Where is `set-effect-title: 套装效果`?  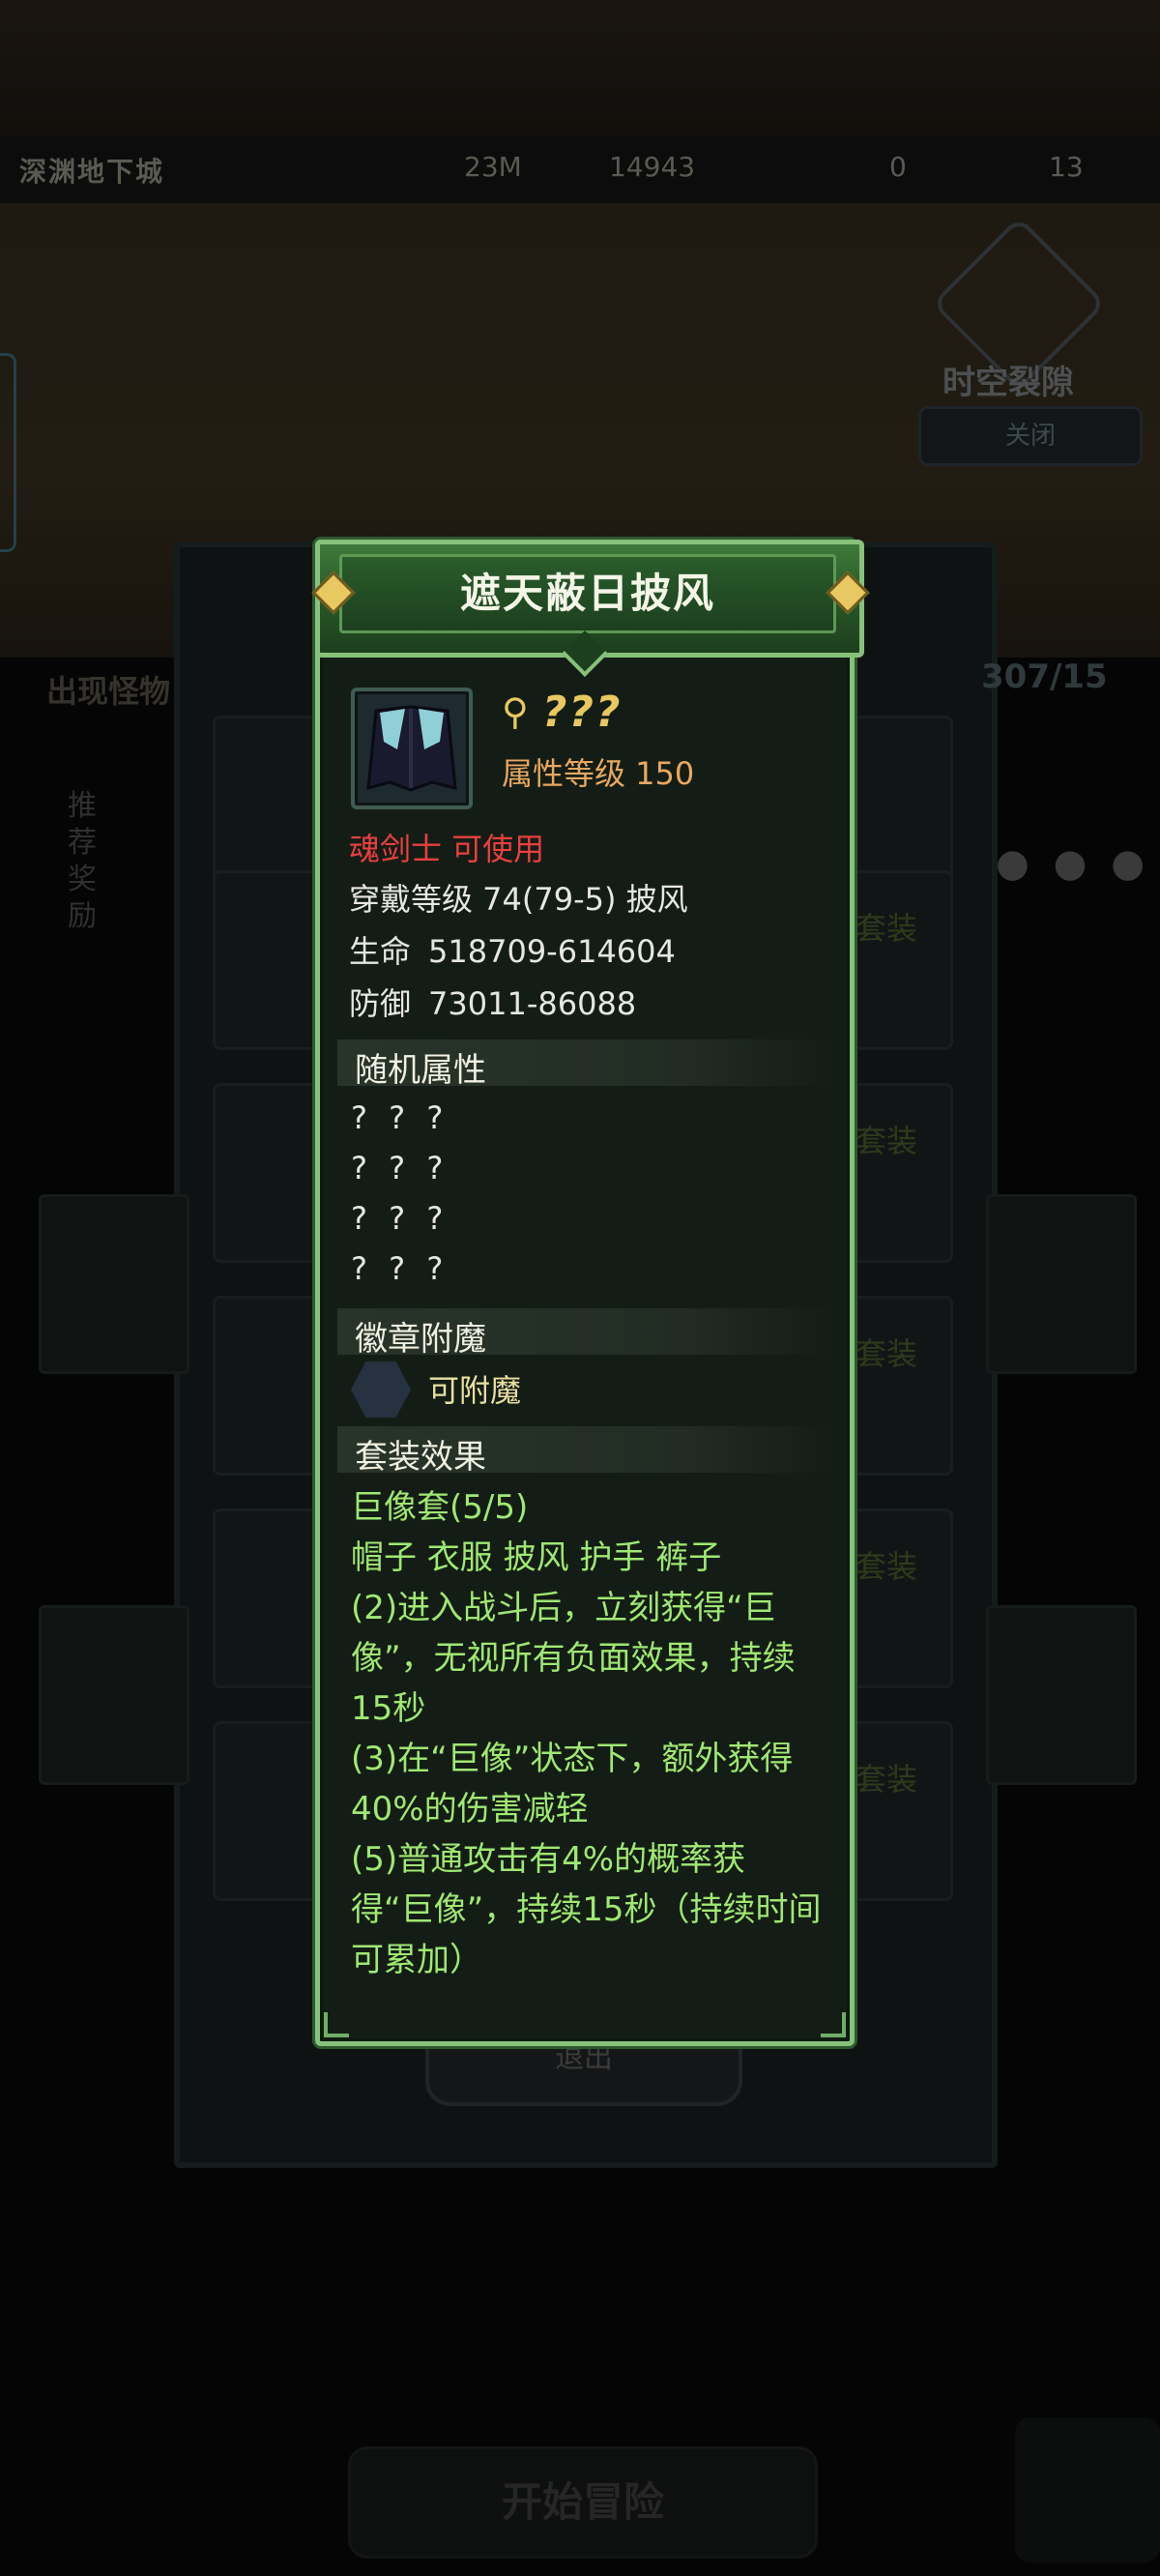 set-effect-title: 套装效果 is located at coordinates (421, 1457).